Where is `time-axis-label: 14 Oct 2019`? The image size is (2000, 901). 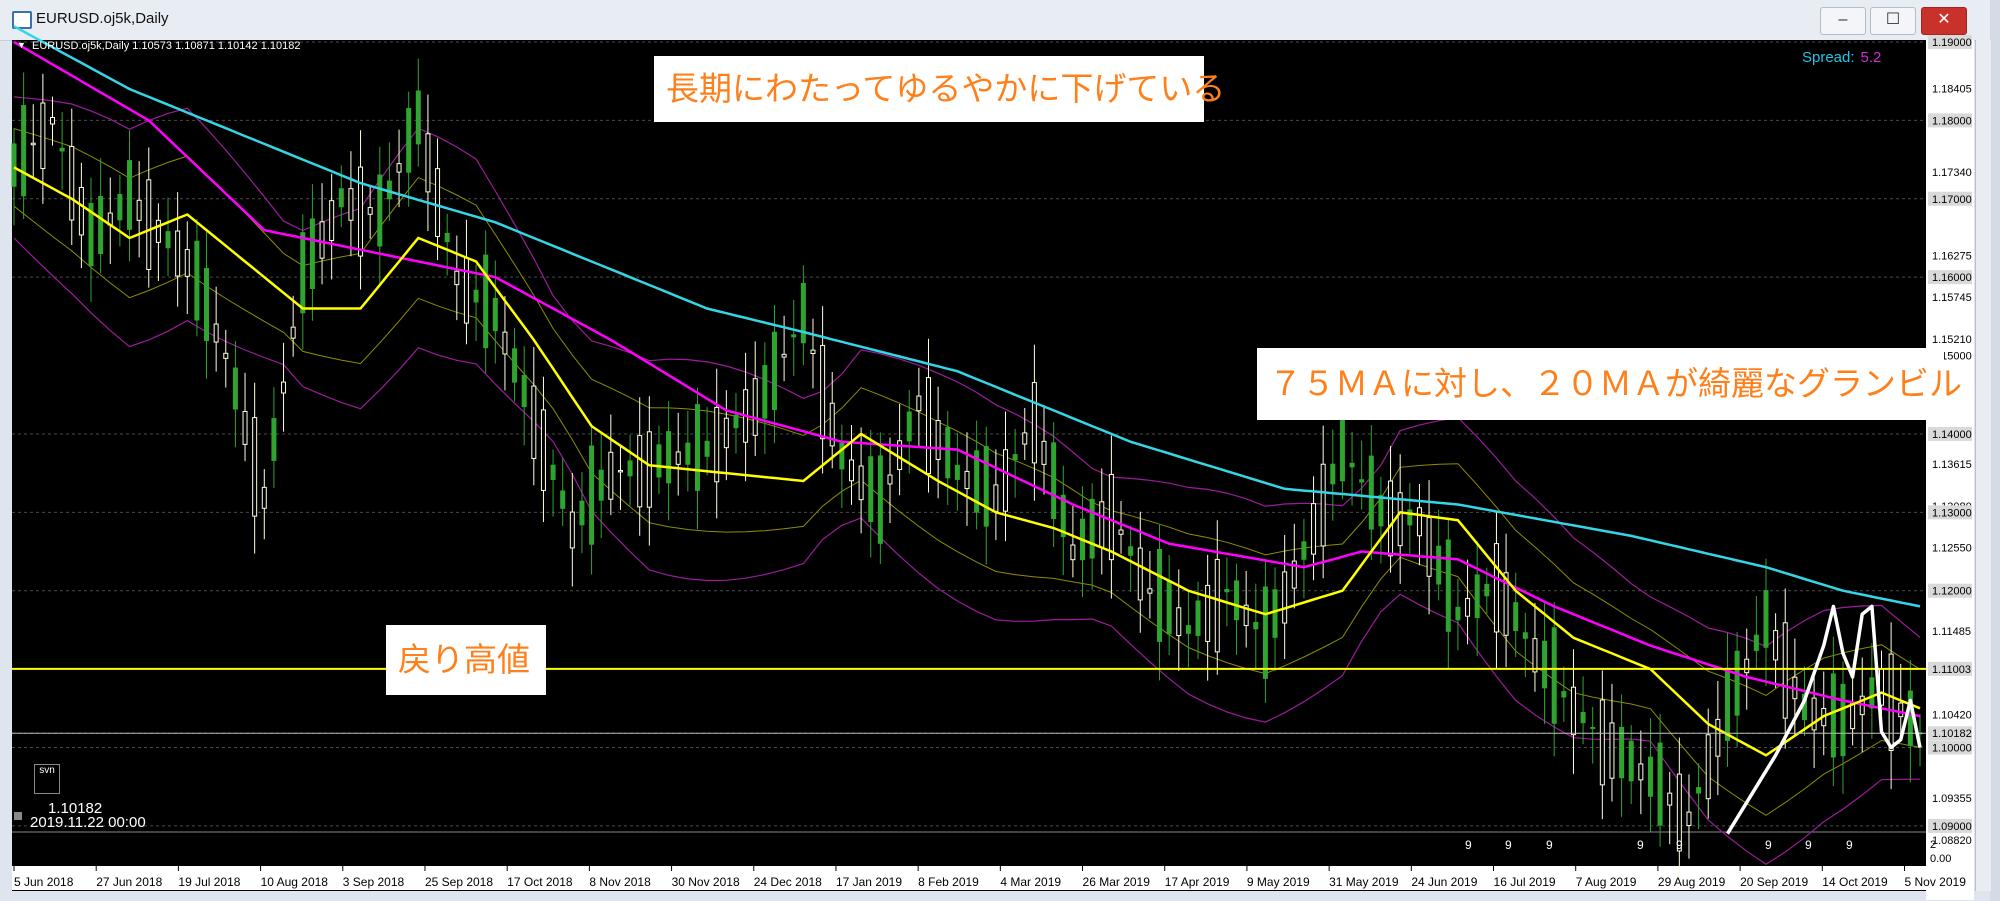
time-axis-label: 14 Oct 2019 is located at coordinates (1855, 882).